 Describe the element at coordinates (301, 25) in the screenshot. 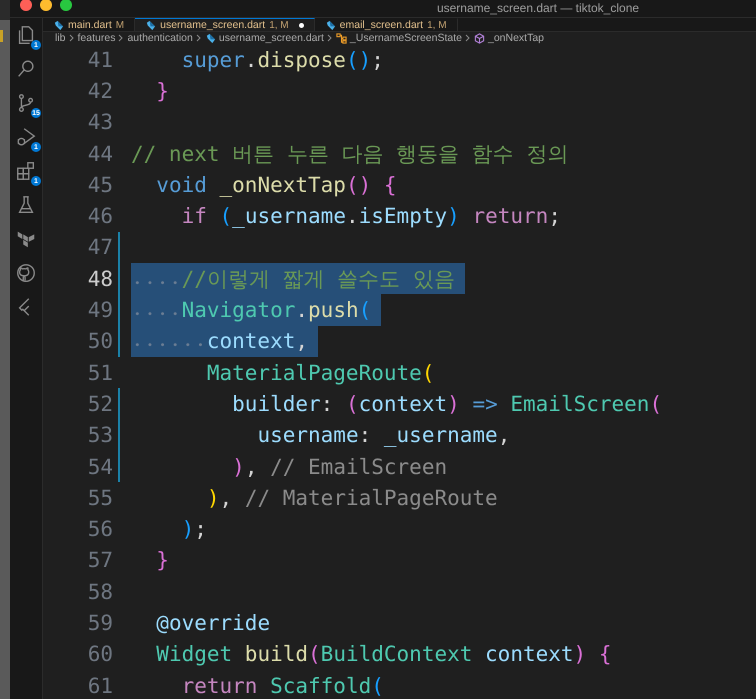

I see `unsaved-dot-icon` at that location.